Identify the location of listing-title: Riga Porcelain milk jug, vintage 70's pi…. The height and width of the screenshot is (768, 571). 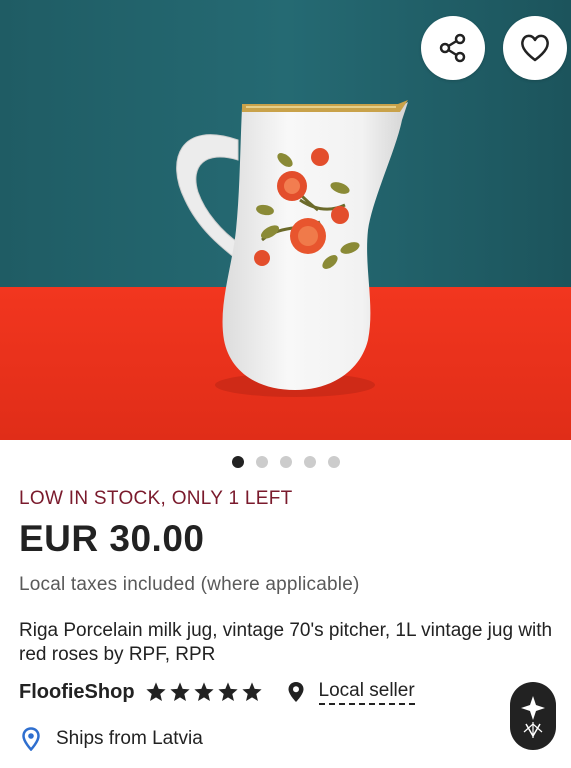
(286, 642).